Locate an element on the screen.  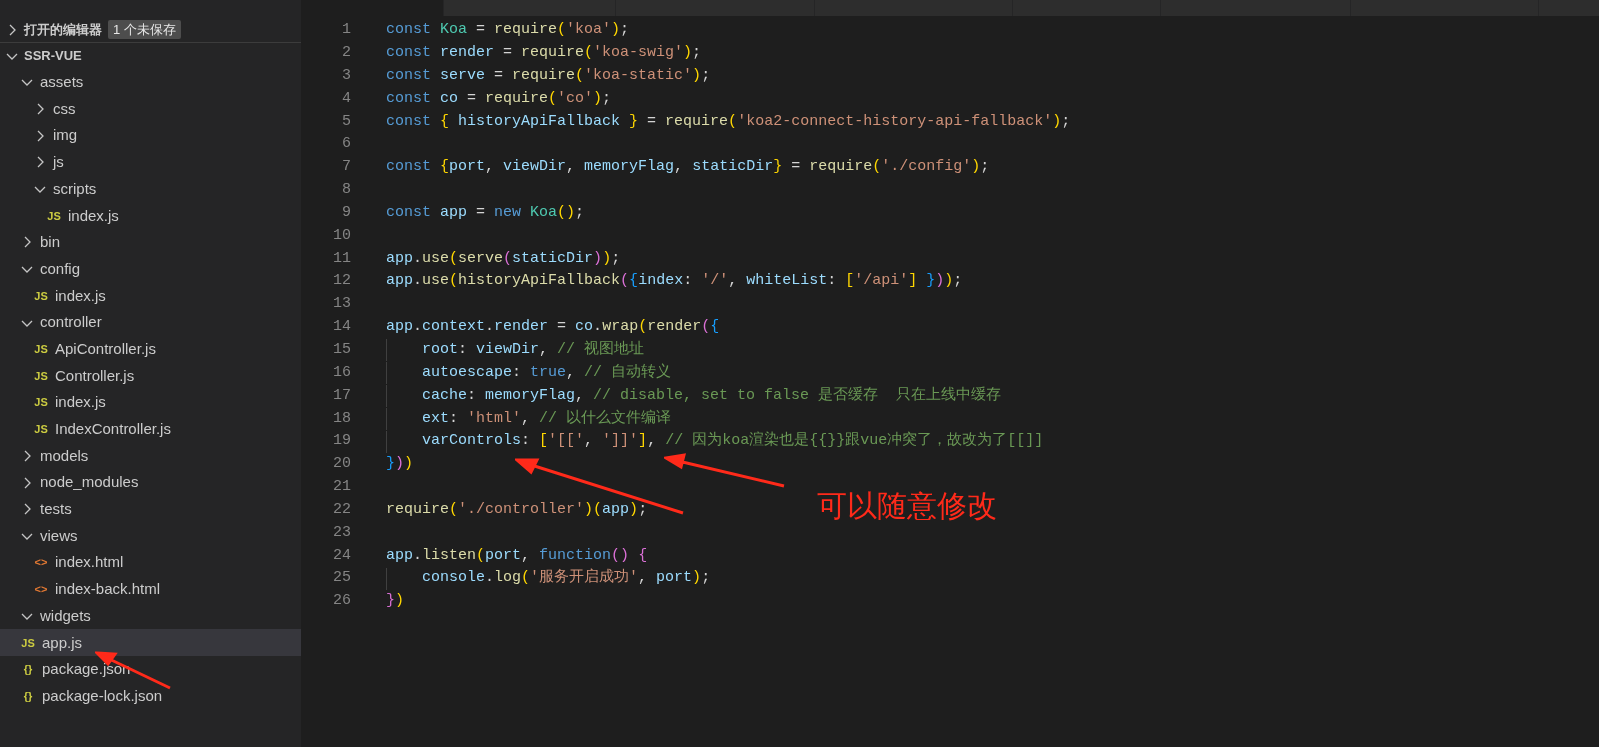
line-number: 22 is located at coordinates (341, 509).